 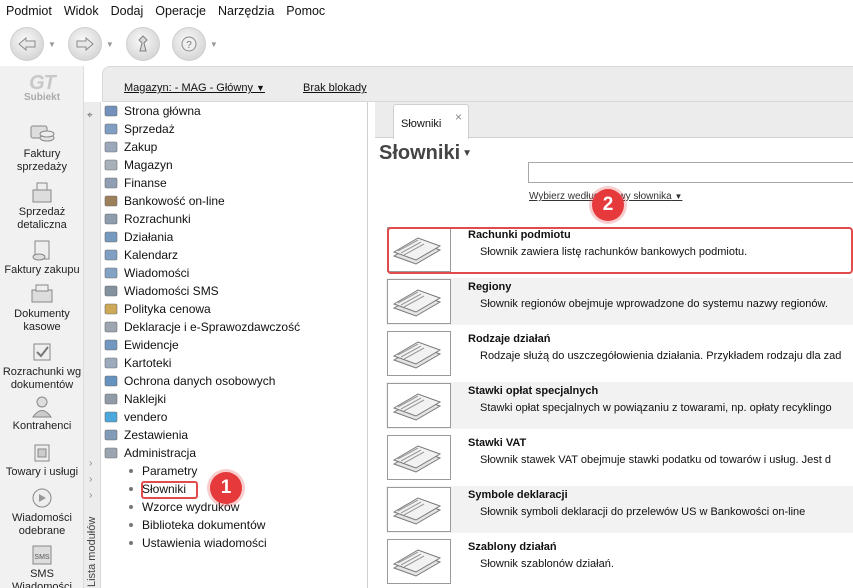 I want to click on tree-item: Finanse, so click(x=135, y=183).